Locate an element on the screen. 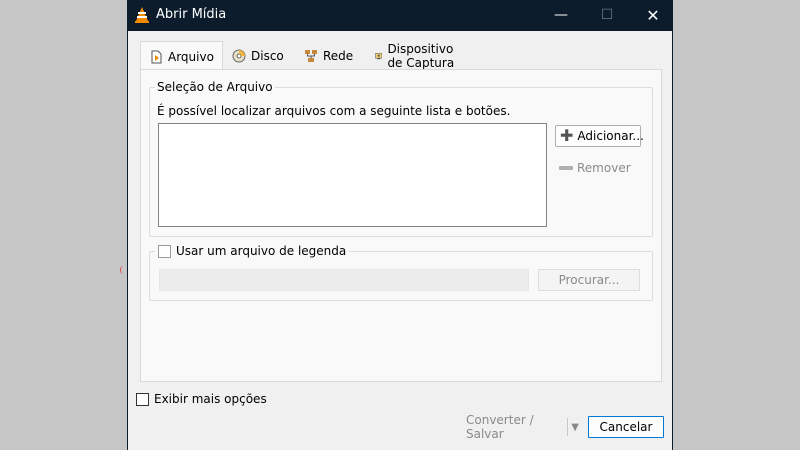 The width and height of the screenshot is (800, 450). split-divider is located at coordinates (568, 427).